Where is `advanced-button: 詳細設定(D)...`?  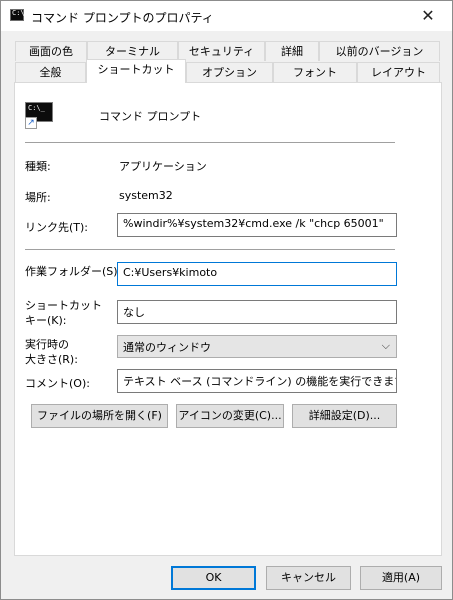 advanced-button: 詳細設定(D)... is located at coordinates (344, 416).